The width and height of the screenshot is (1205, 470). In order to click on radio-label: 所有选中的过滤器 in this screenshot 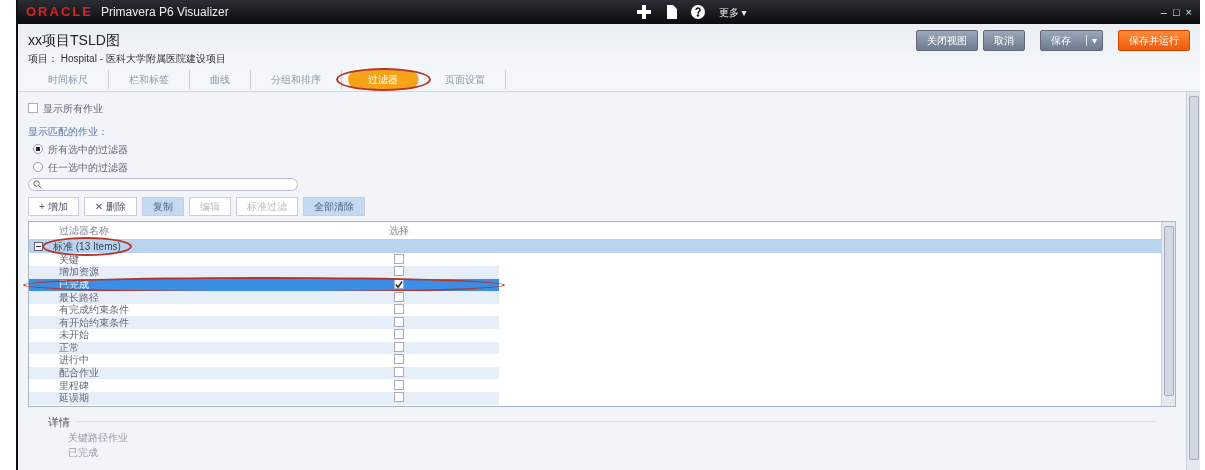, I will do `click(88, 149)`.